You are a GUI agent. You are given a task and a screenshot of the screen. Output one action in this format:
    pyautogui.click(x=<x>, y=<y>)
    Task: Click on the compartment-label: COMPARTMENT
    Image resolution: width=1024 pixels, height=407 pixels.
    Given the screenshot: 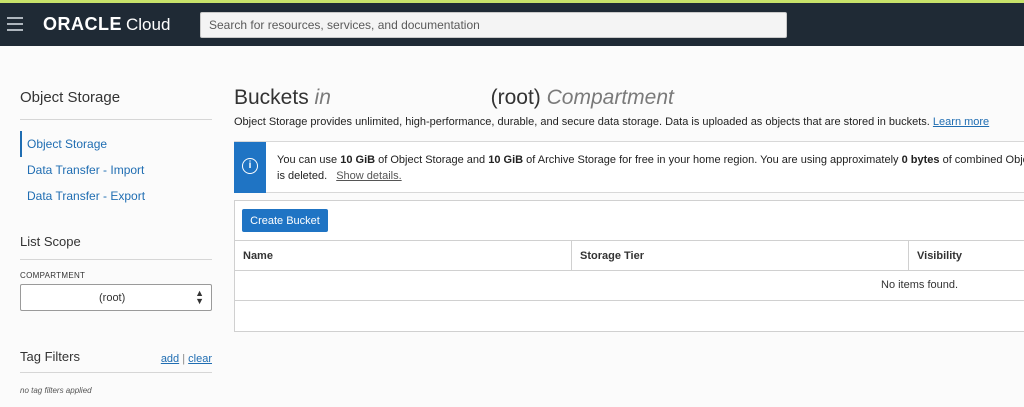 What is the action you would take?
    pyautogui.click(x=53, y=275)
    